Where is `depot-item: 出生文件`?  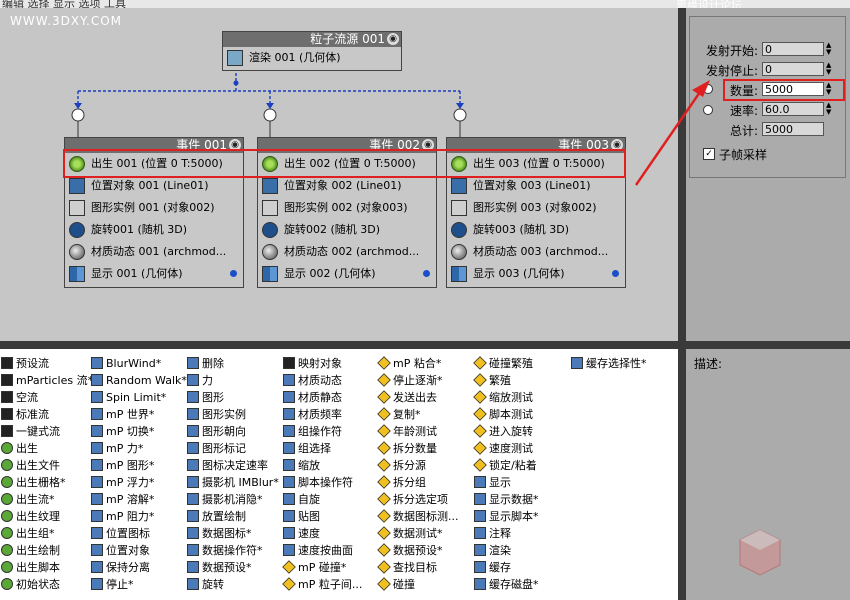
depot-item: 出生文件 is located at coordinates (46, 465).